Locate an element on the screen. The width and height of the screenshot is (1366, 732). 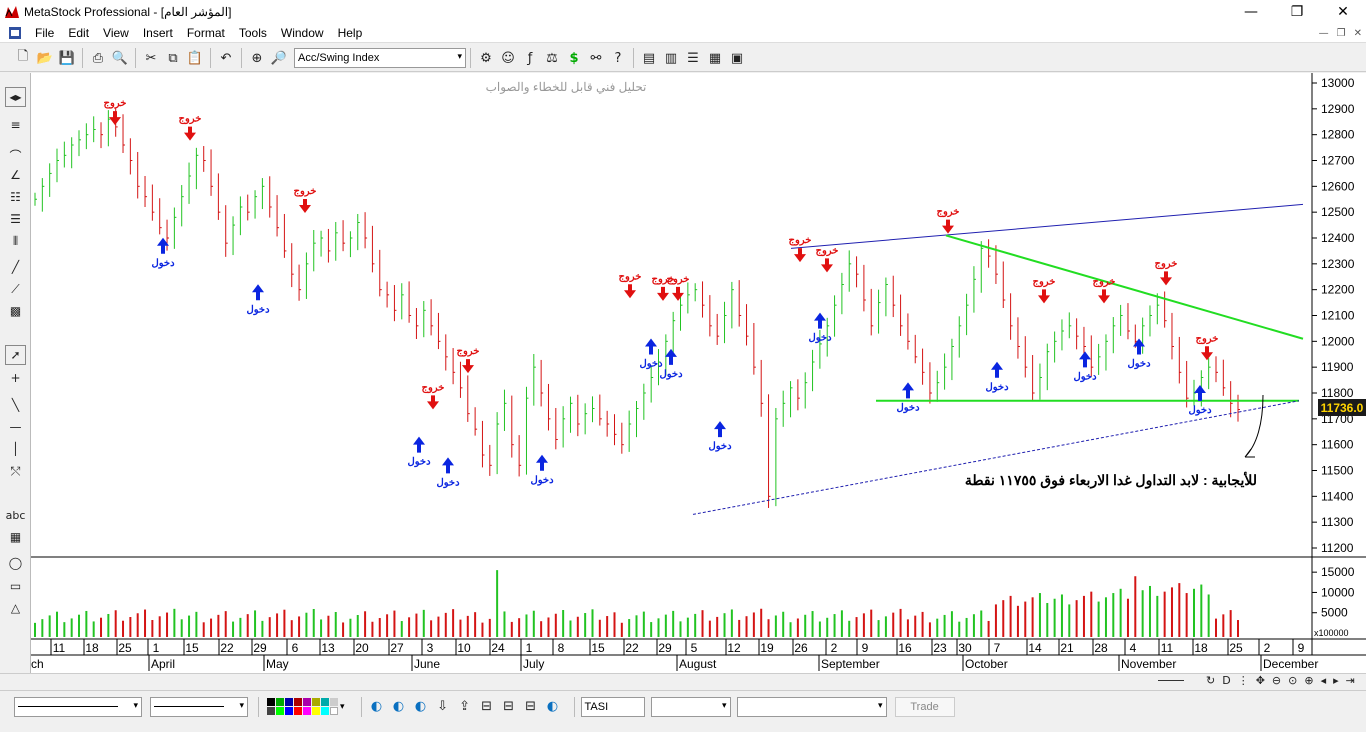
explorer-icon: ⚙ is located at coordinates (486, 58).